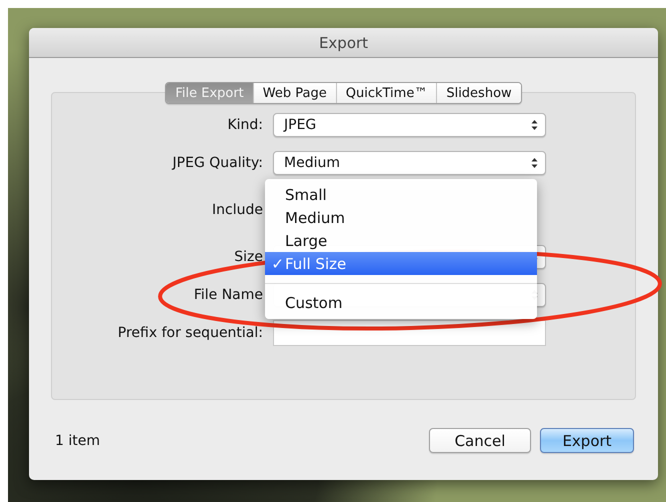  Describe the element at coordinates (77, 440) in the screenshot. I see `item-count: 1 item` at that location.